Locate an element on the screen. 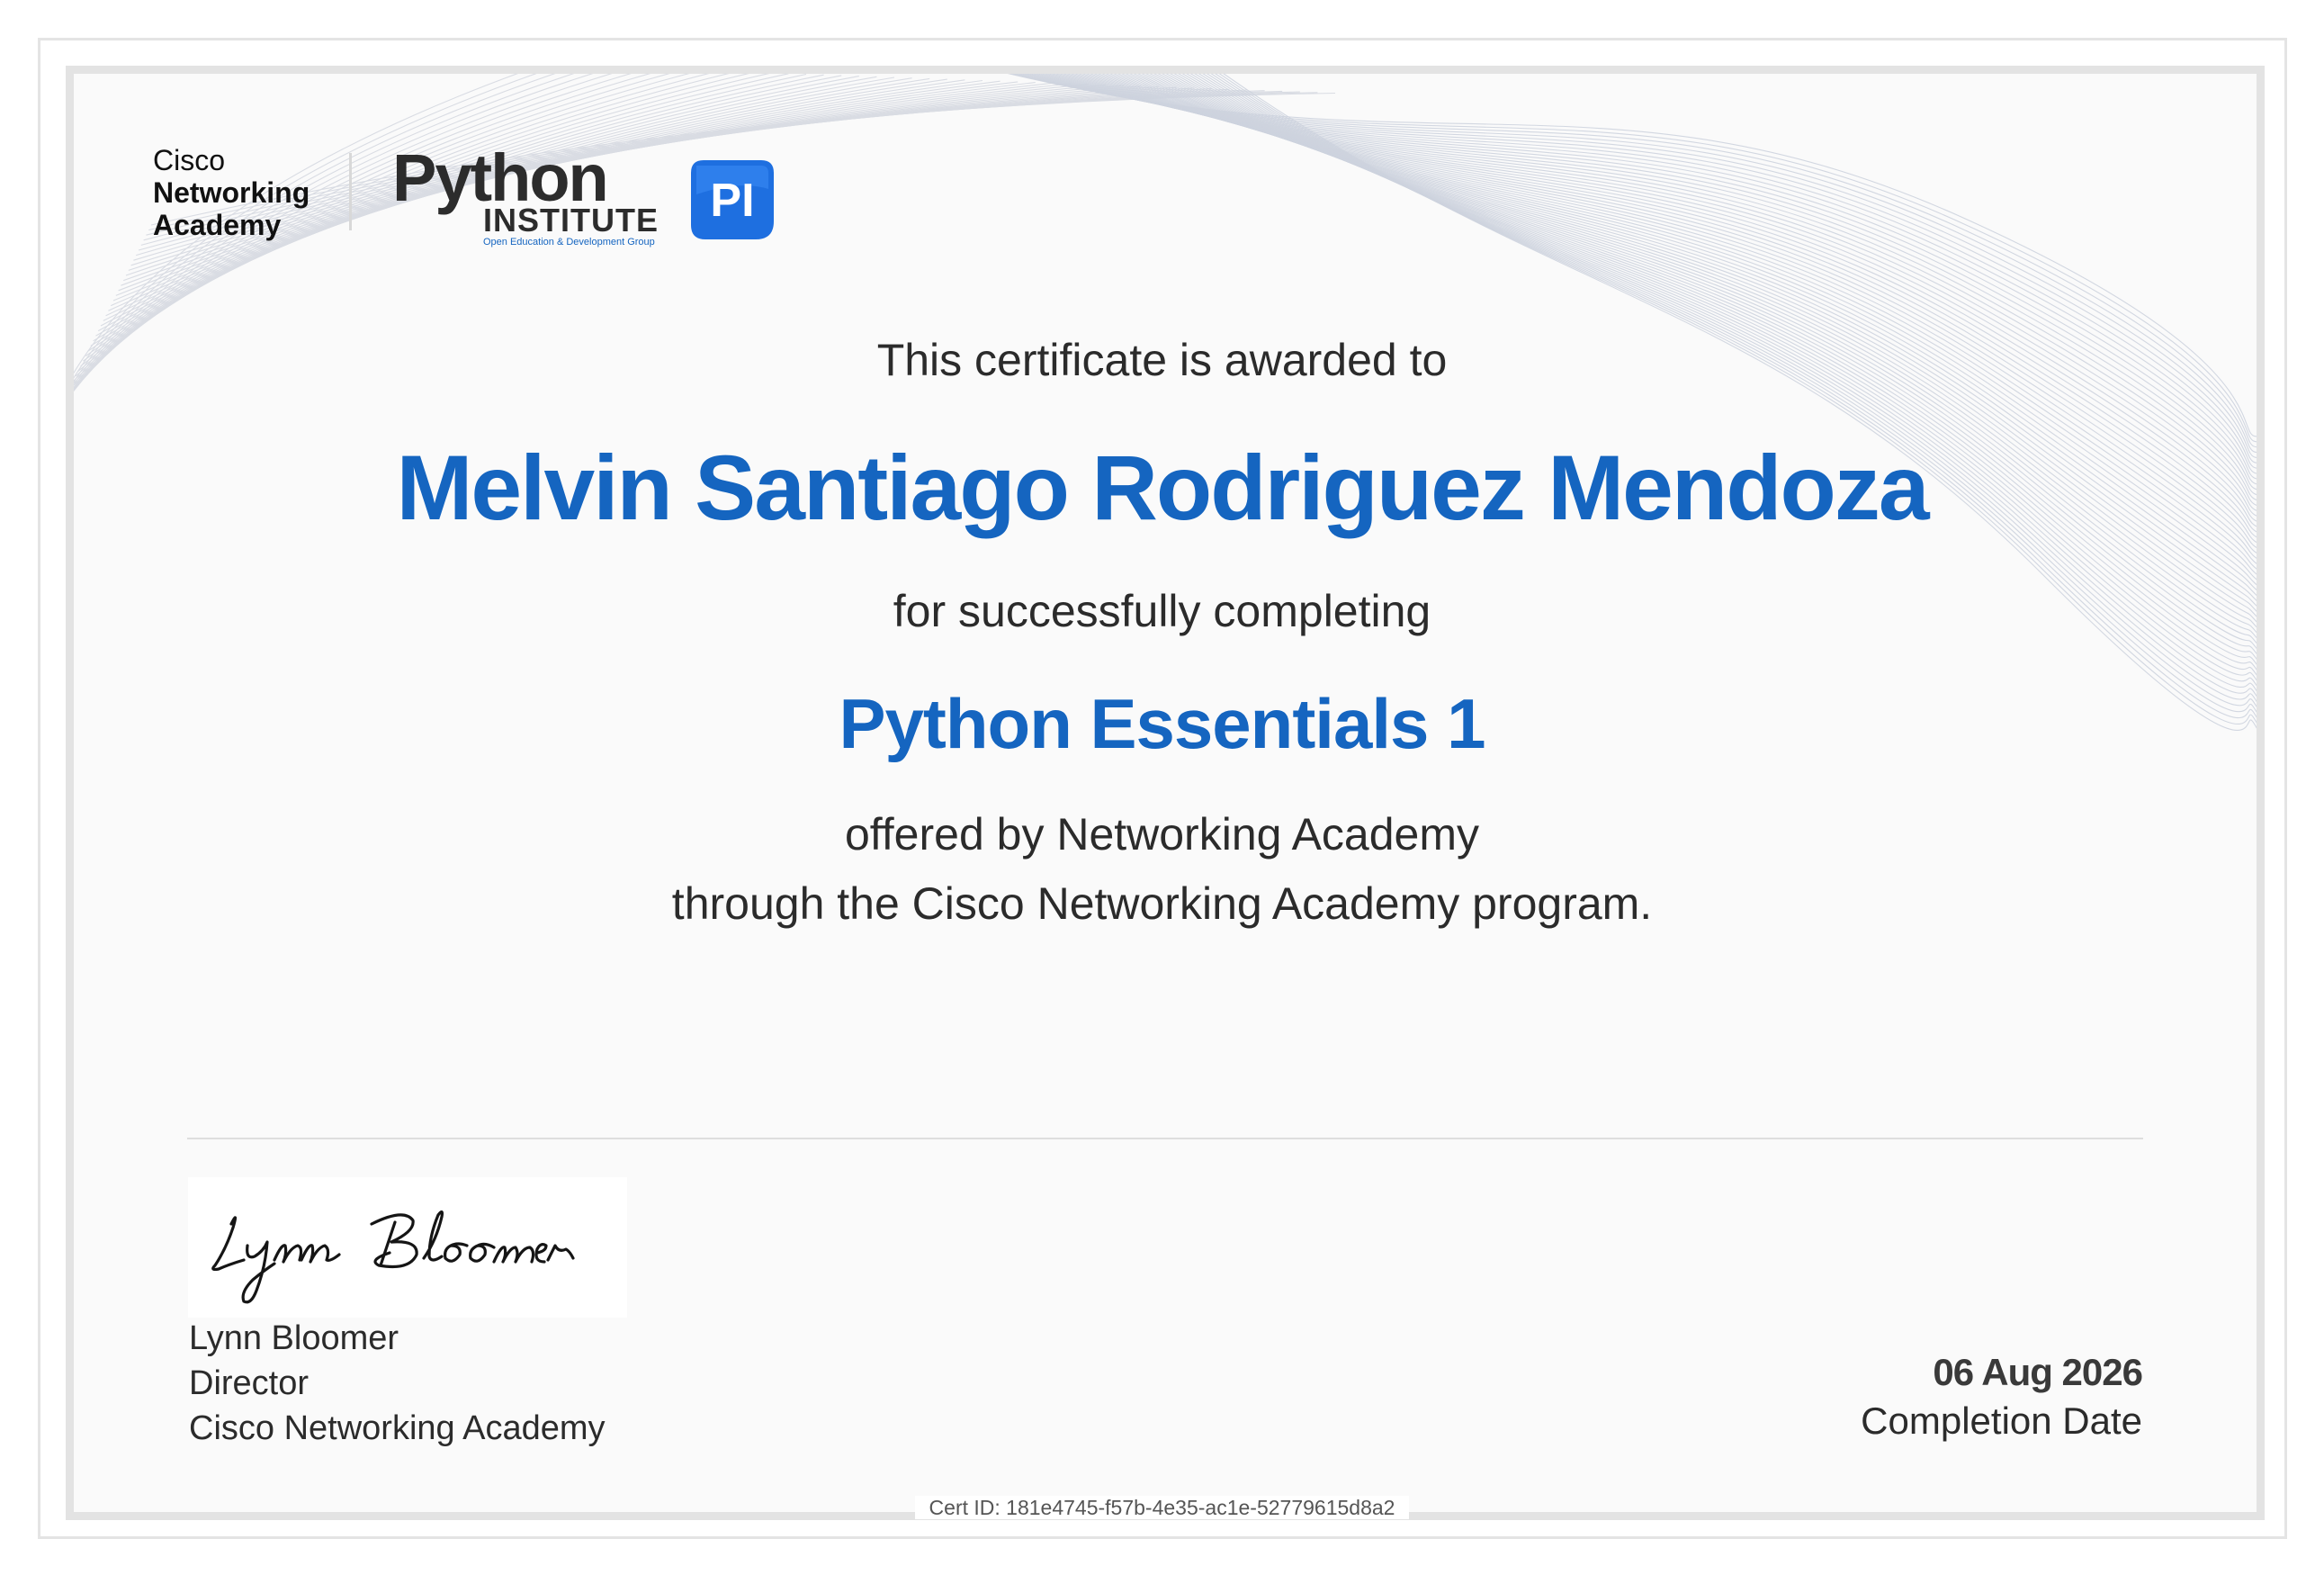 This screenshot has width=2324, height=1575. python-institute-tagline: Open Education & Development Group is located at coordinates (569, 243).